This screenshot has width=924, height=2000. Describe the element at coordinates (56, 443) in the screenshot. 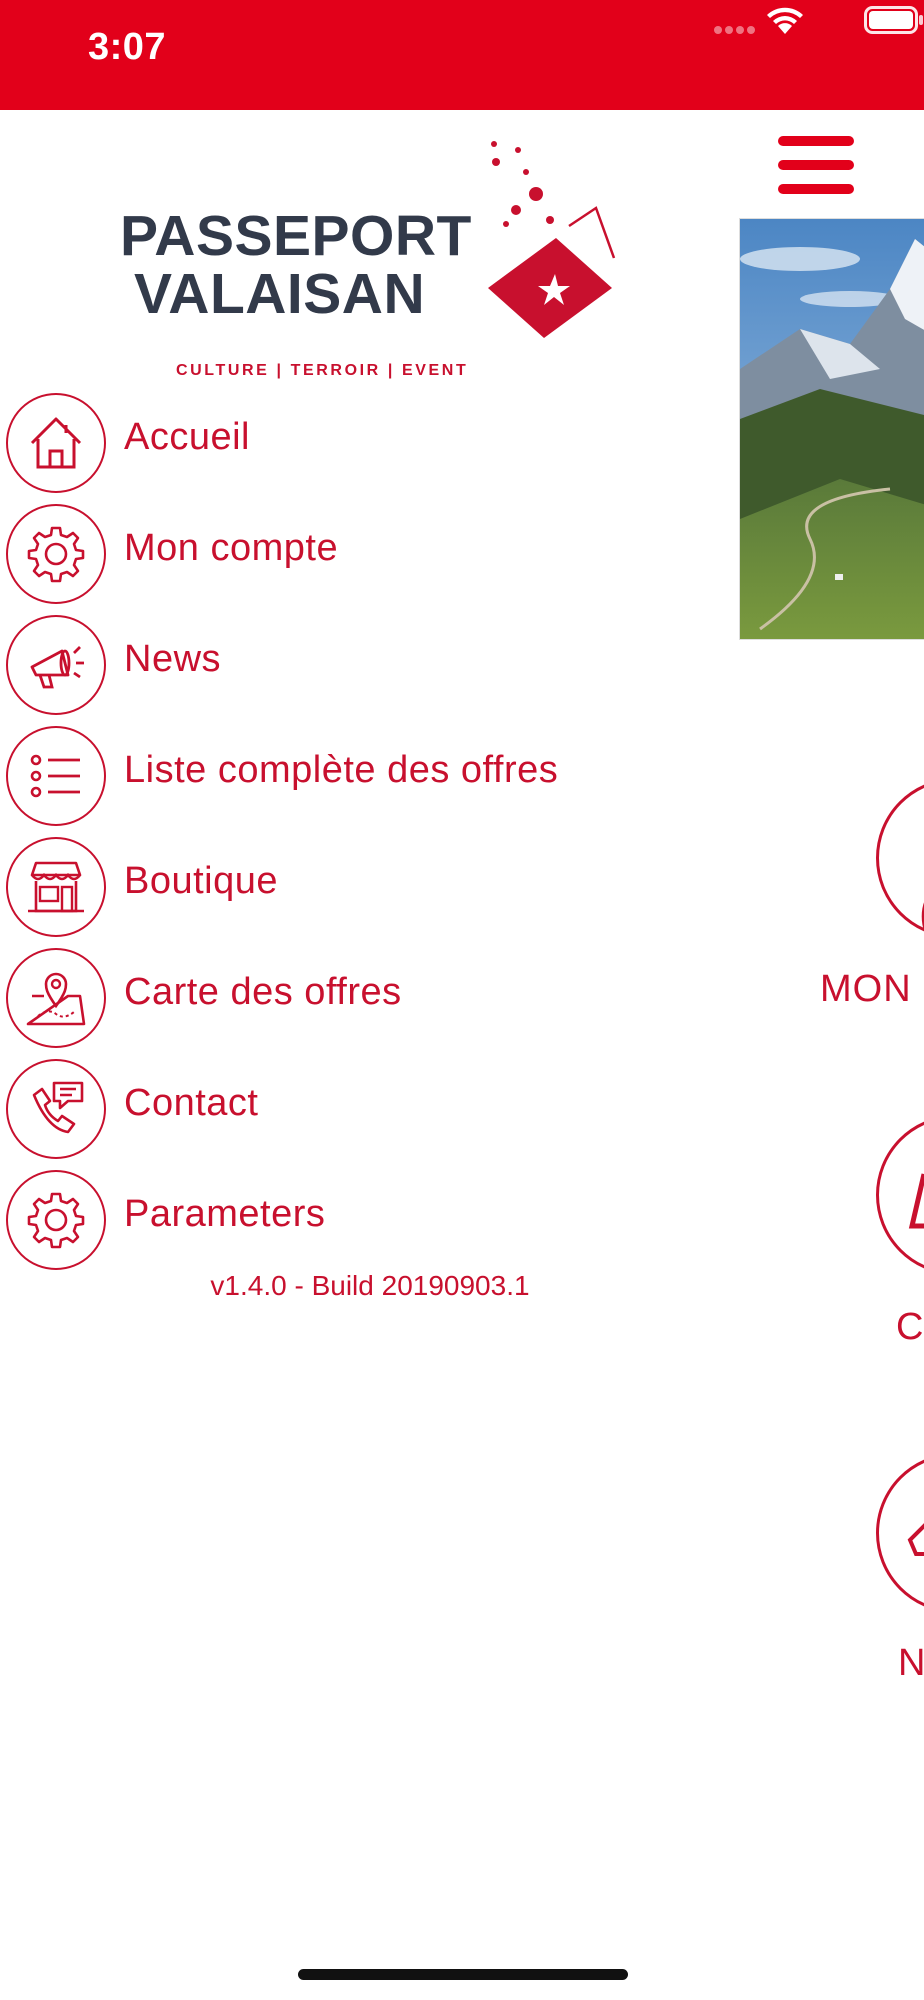

I see `home-icon` at that location.